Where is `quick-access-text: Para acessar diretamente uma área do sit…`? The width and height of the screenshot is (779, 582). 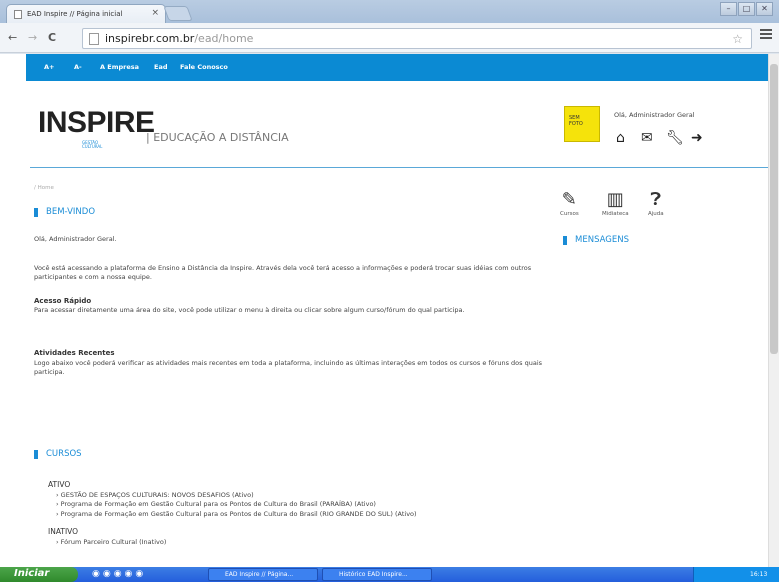 quick-access-text: Para acessar diretamente uma área do sit… is located at coordinates (249, 310).